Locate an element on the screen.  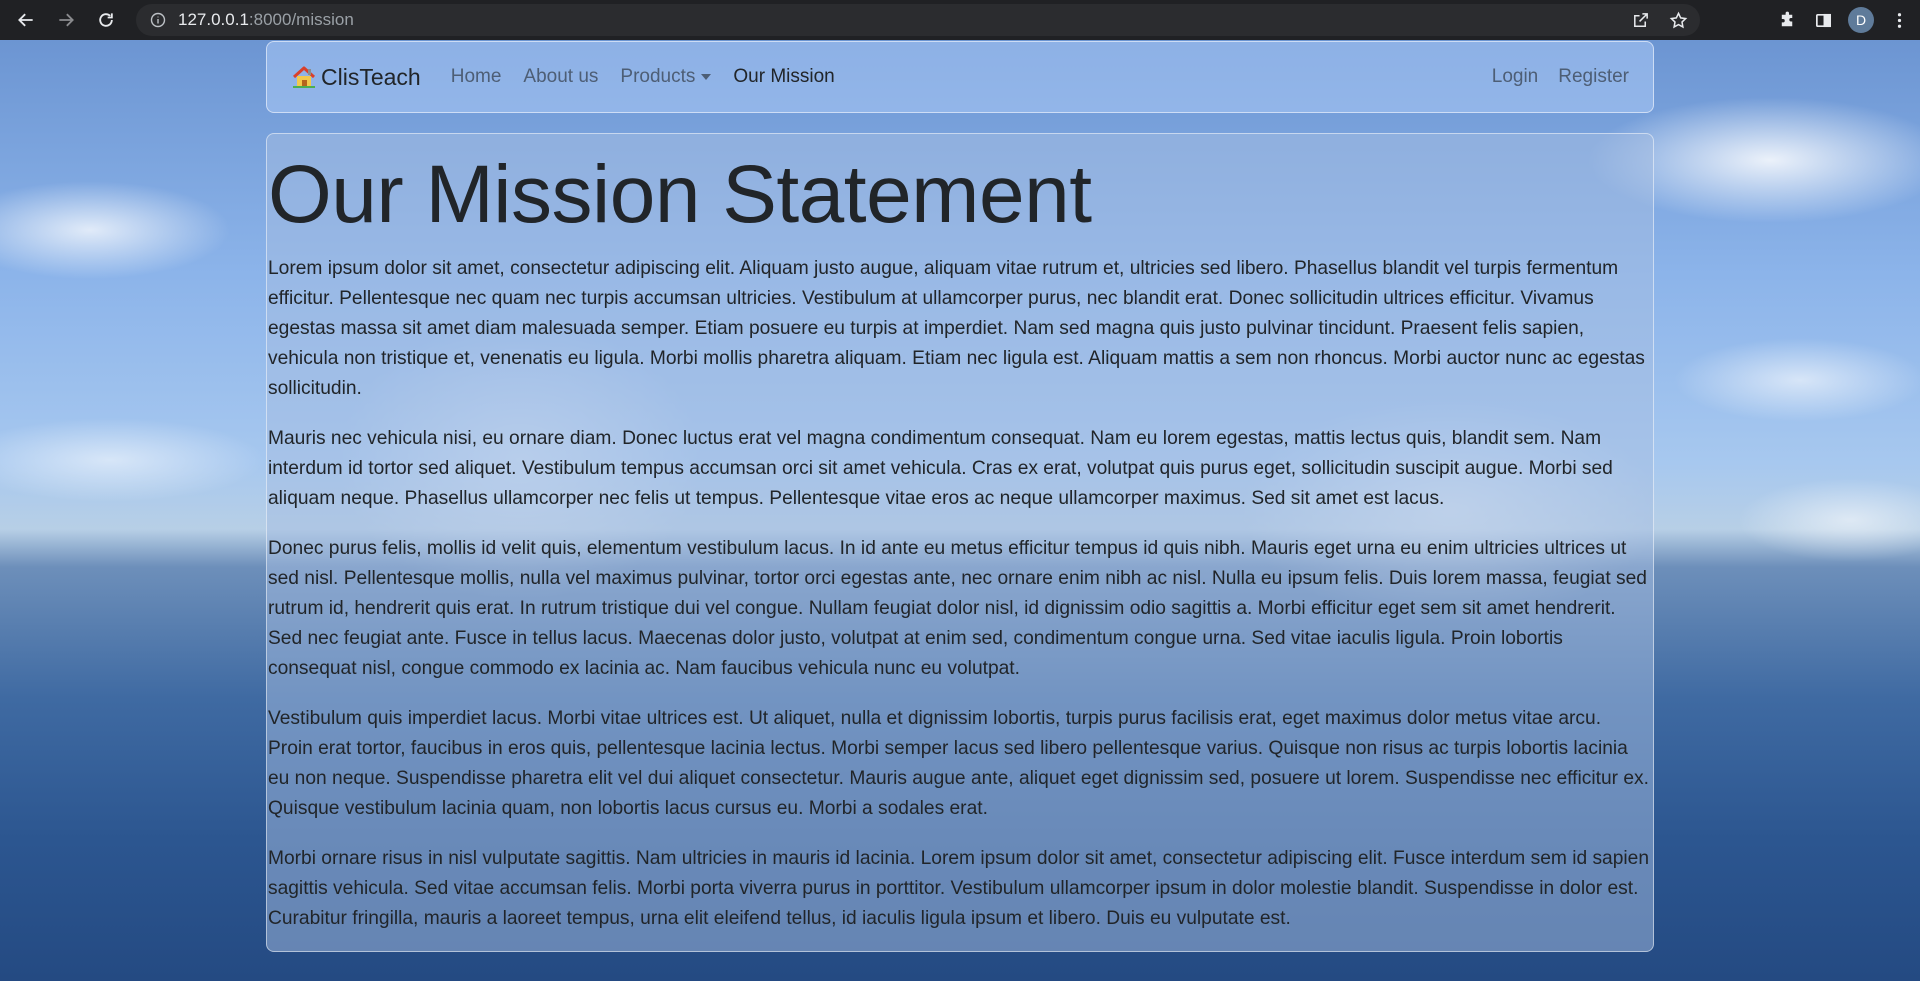
profile-avatar: D is located at coordinates (1861, 20).